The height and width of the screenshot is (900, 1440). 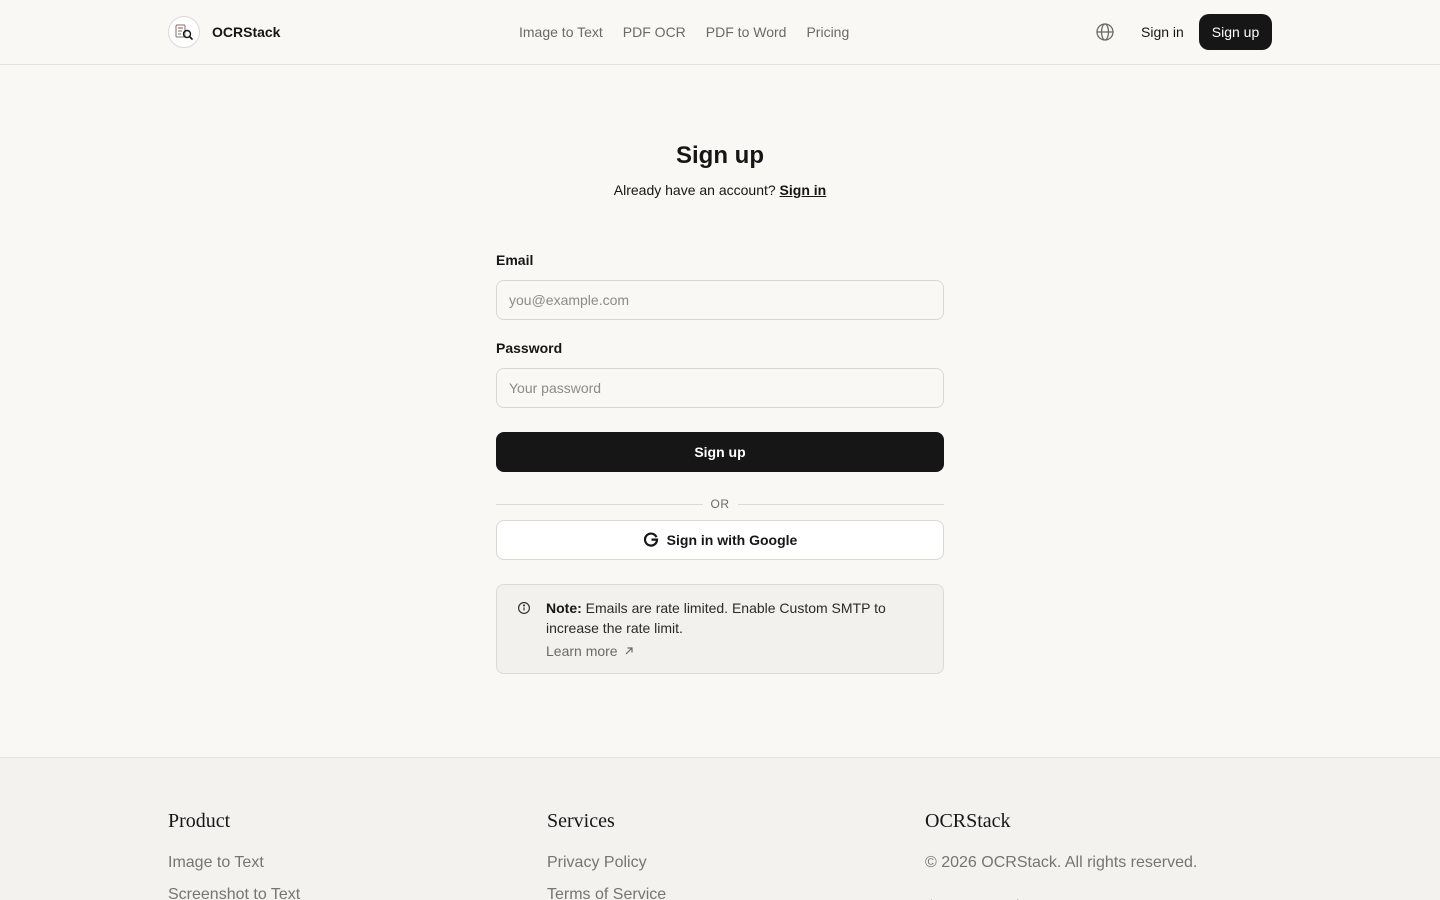 What do you see at coordinates (827, 32) in the screenshot?
I see `nav-pricing: Pricing` at bounding box center [827, 32].